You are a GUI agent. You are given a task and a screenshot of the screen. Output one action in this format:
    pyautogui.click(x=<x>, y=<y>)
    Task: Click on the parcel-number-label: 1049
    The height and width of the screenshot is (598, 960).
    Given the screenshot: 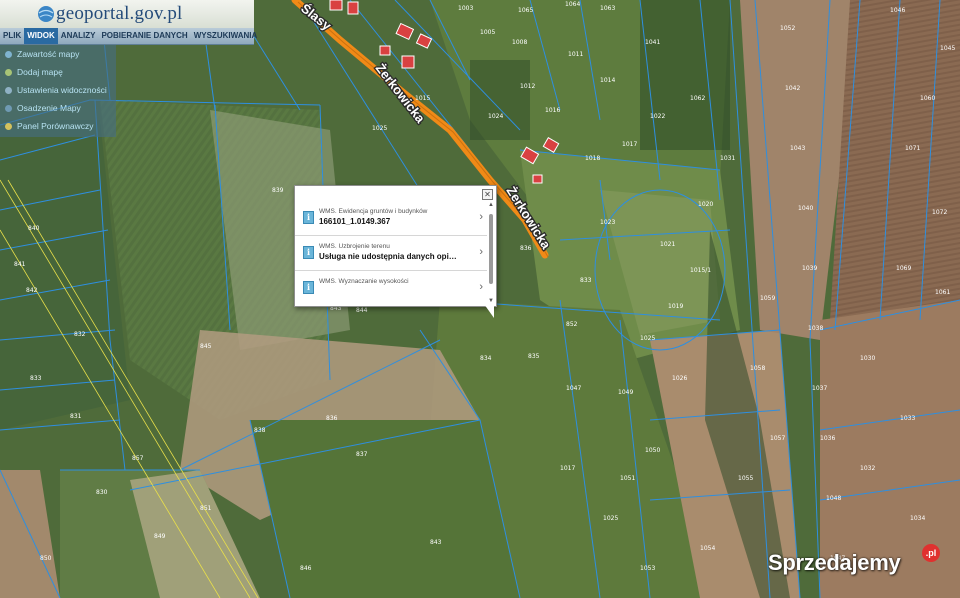 What is the action you would take?
    pyautogui.click(x=625, y=392)
    